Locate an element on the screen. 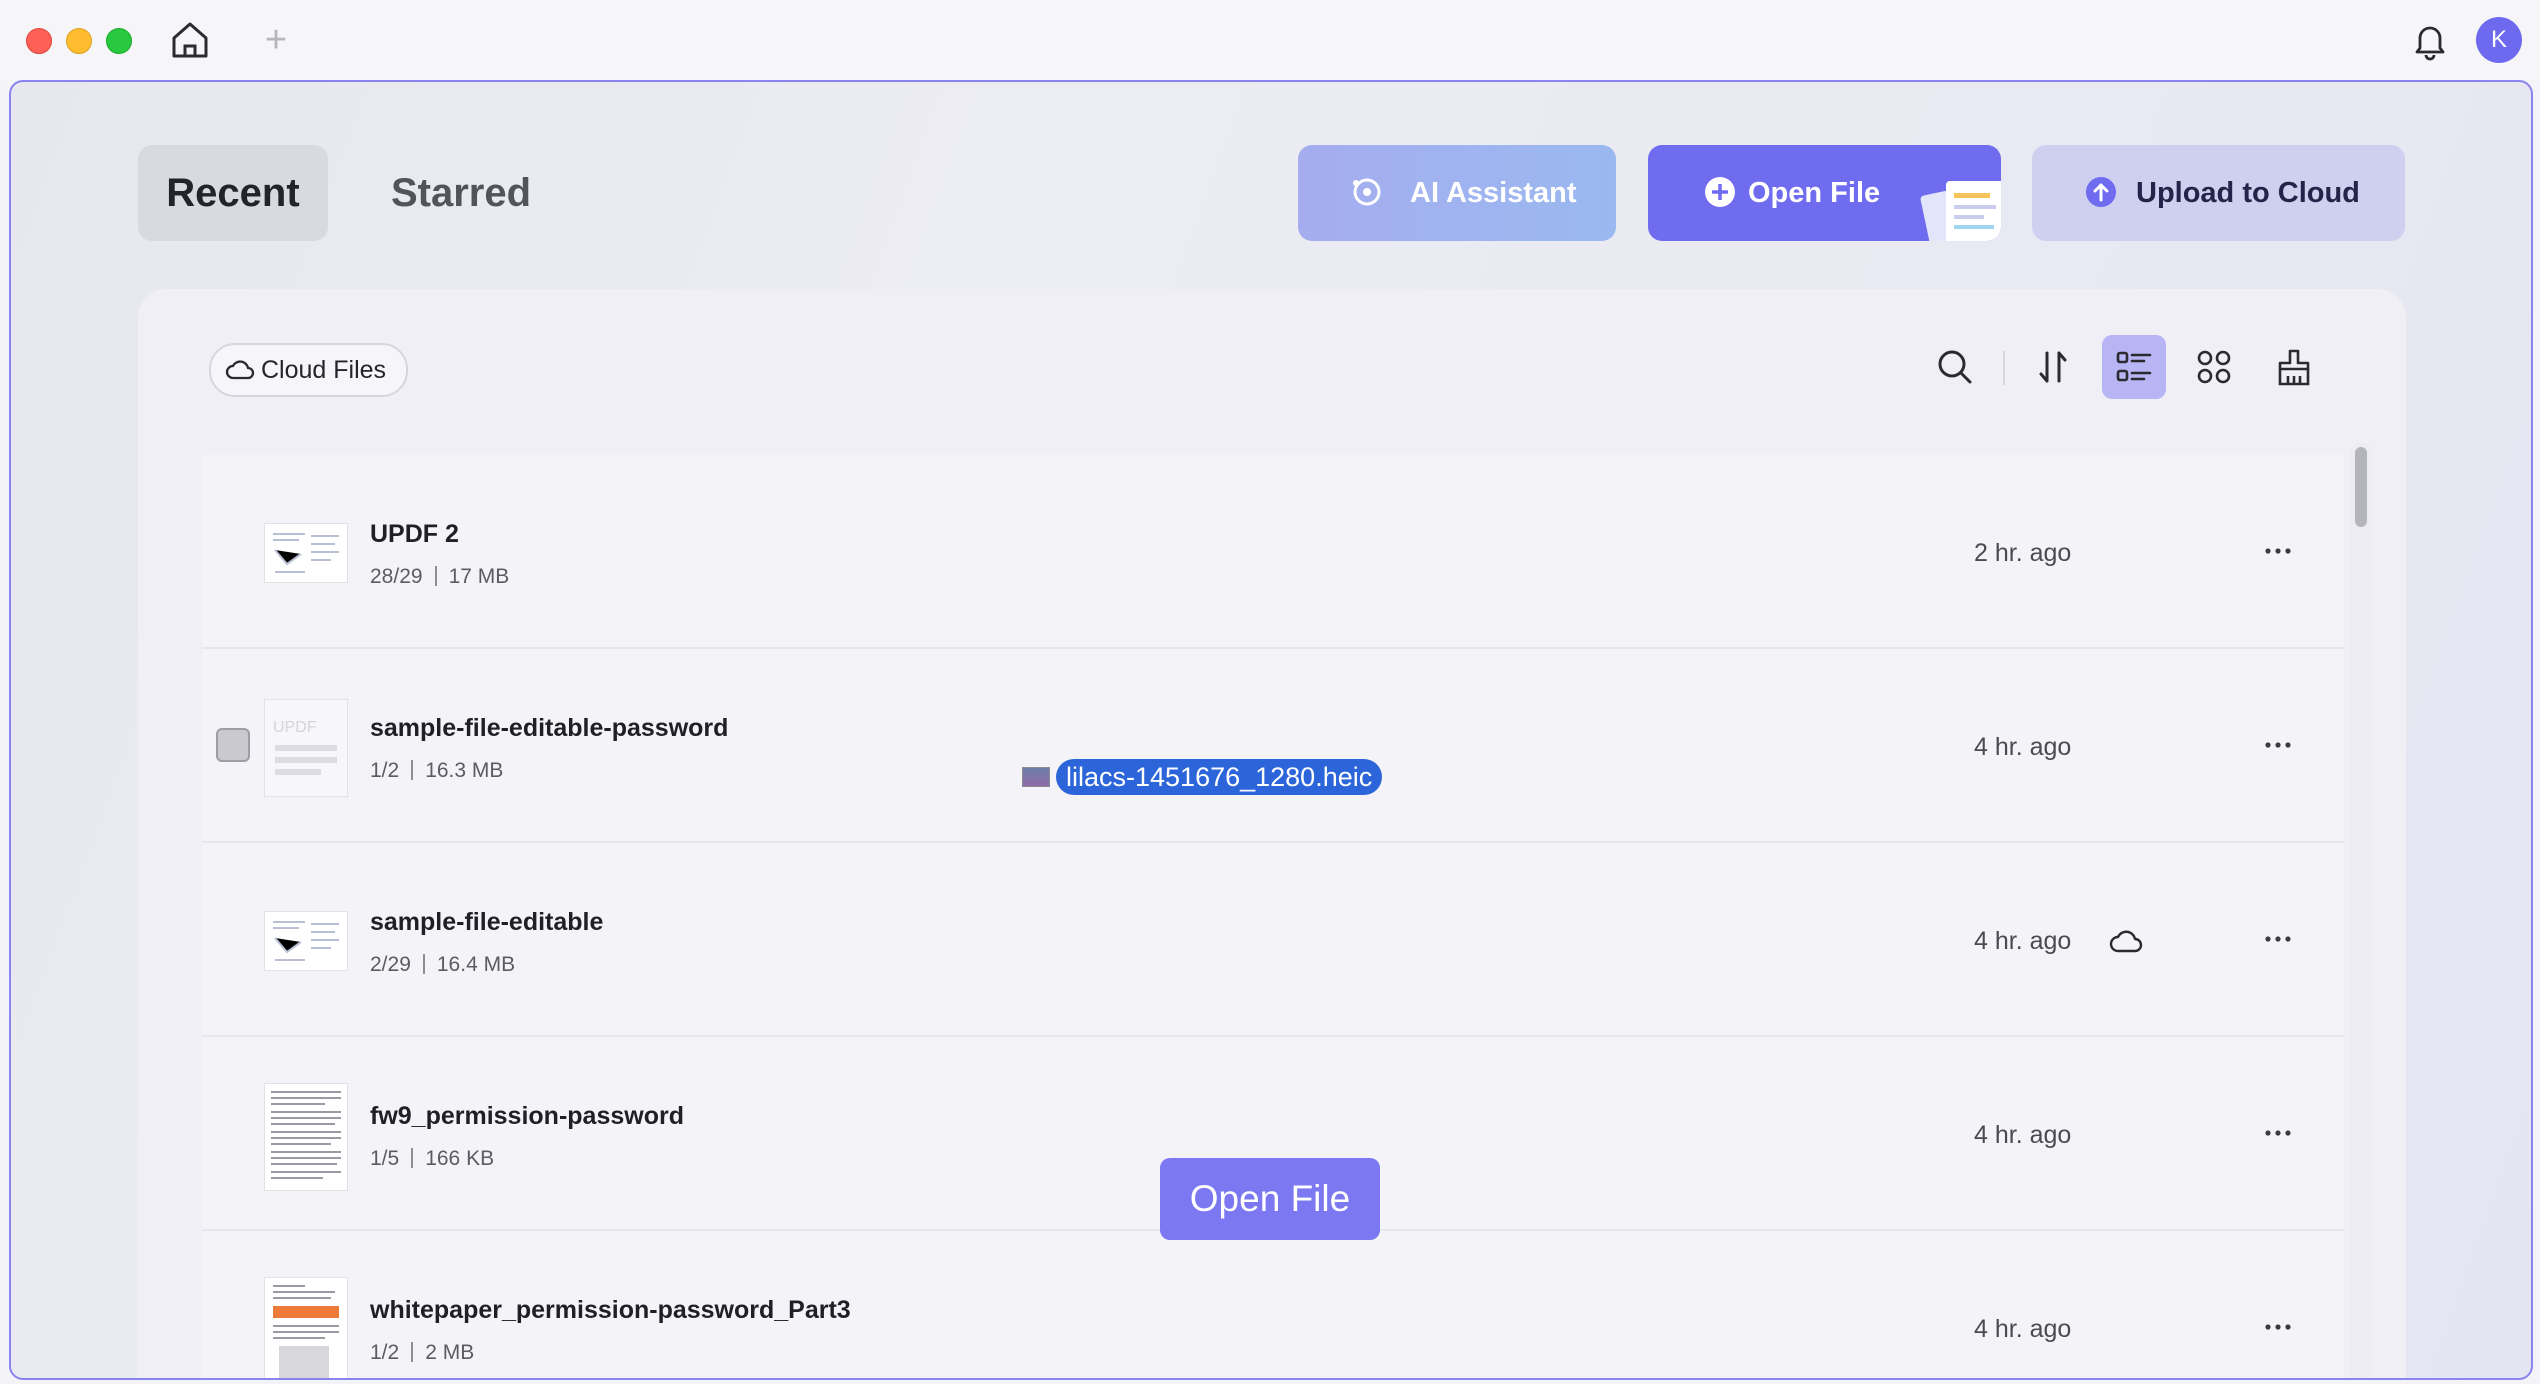 This screenshot has width=2540, height=1384. cloud-upload-status-icon is located at coordinates (2126, 942).